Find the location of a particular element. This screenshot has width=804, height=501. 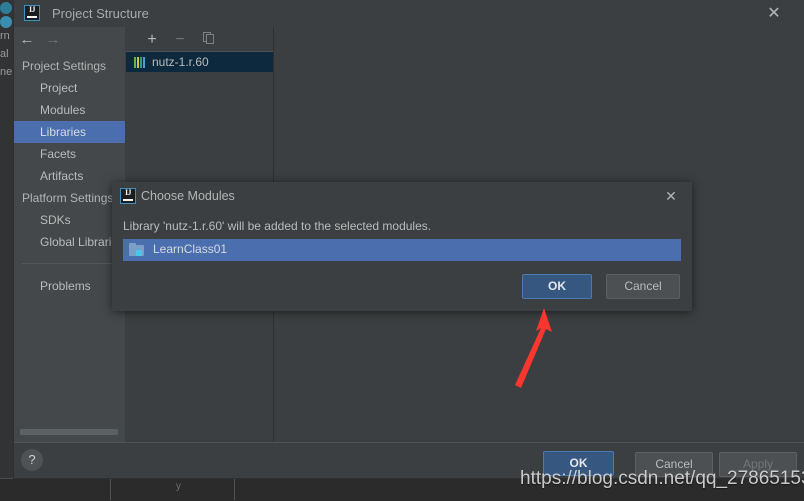

remove-library-button: − is located at coordinates (180, 40).